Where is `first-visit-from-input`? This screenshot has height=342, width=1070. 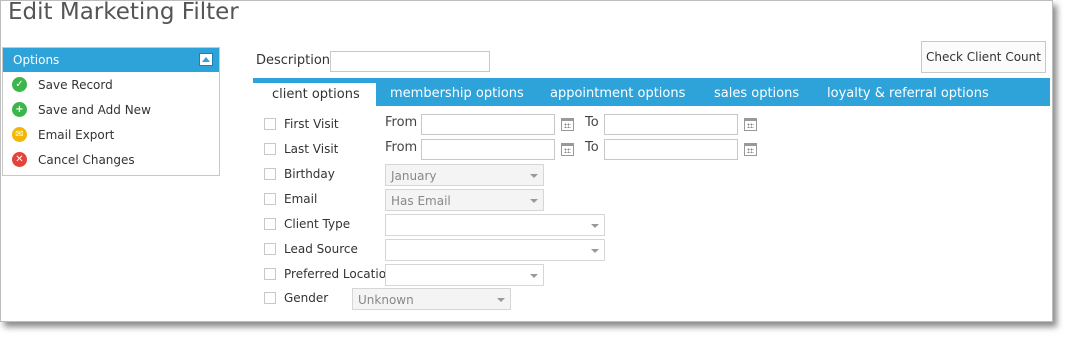 first-visit-from-input is located at coordinates (488, 124).